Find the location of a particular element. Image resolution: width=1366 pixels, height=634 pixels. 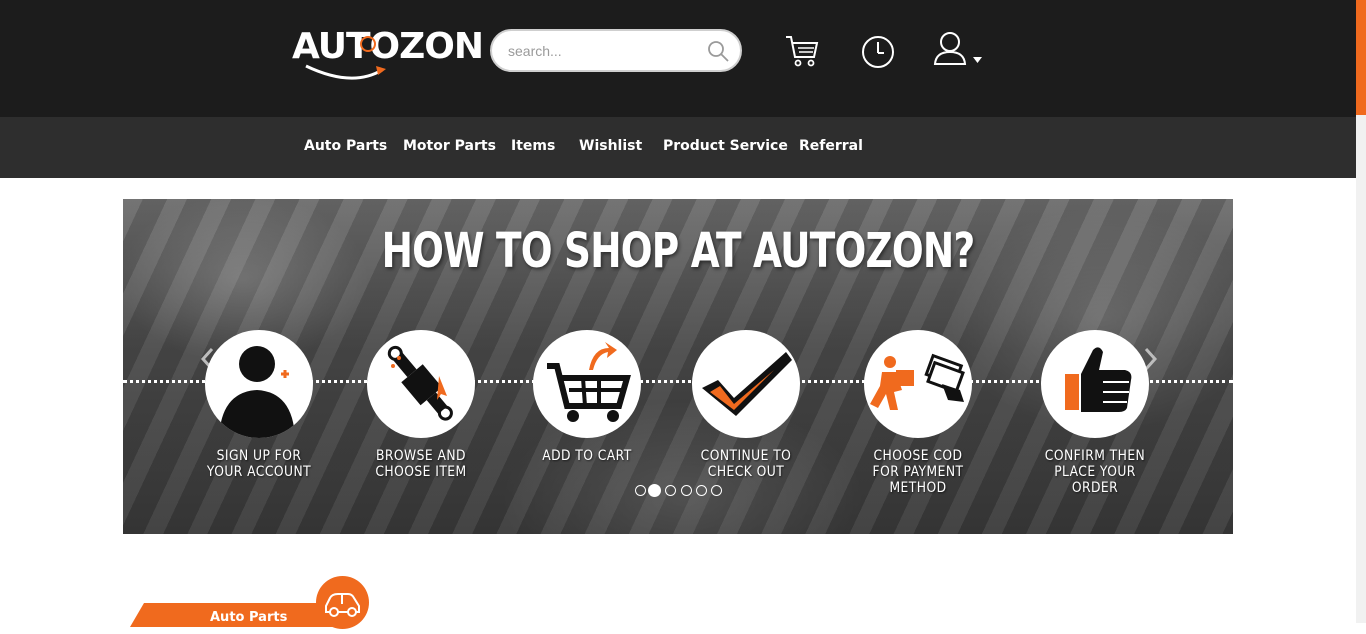

add-to-cart-icon is located at coordinates (589, 382).